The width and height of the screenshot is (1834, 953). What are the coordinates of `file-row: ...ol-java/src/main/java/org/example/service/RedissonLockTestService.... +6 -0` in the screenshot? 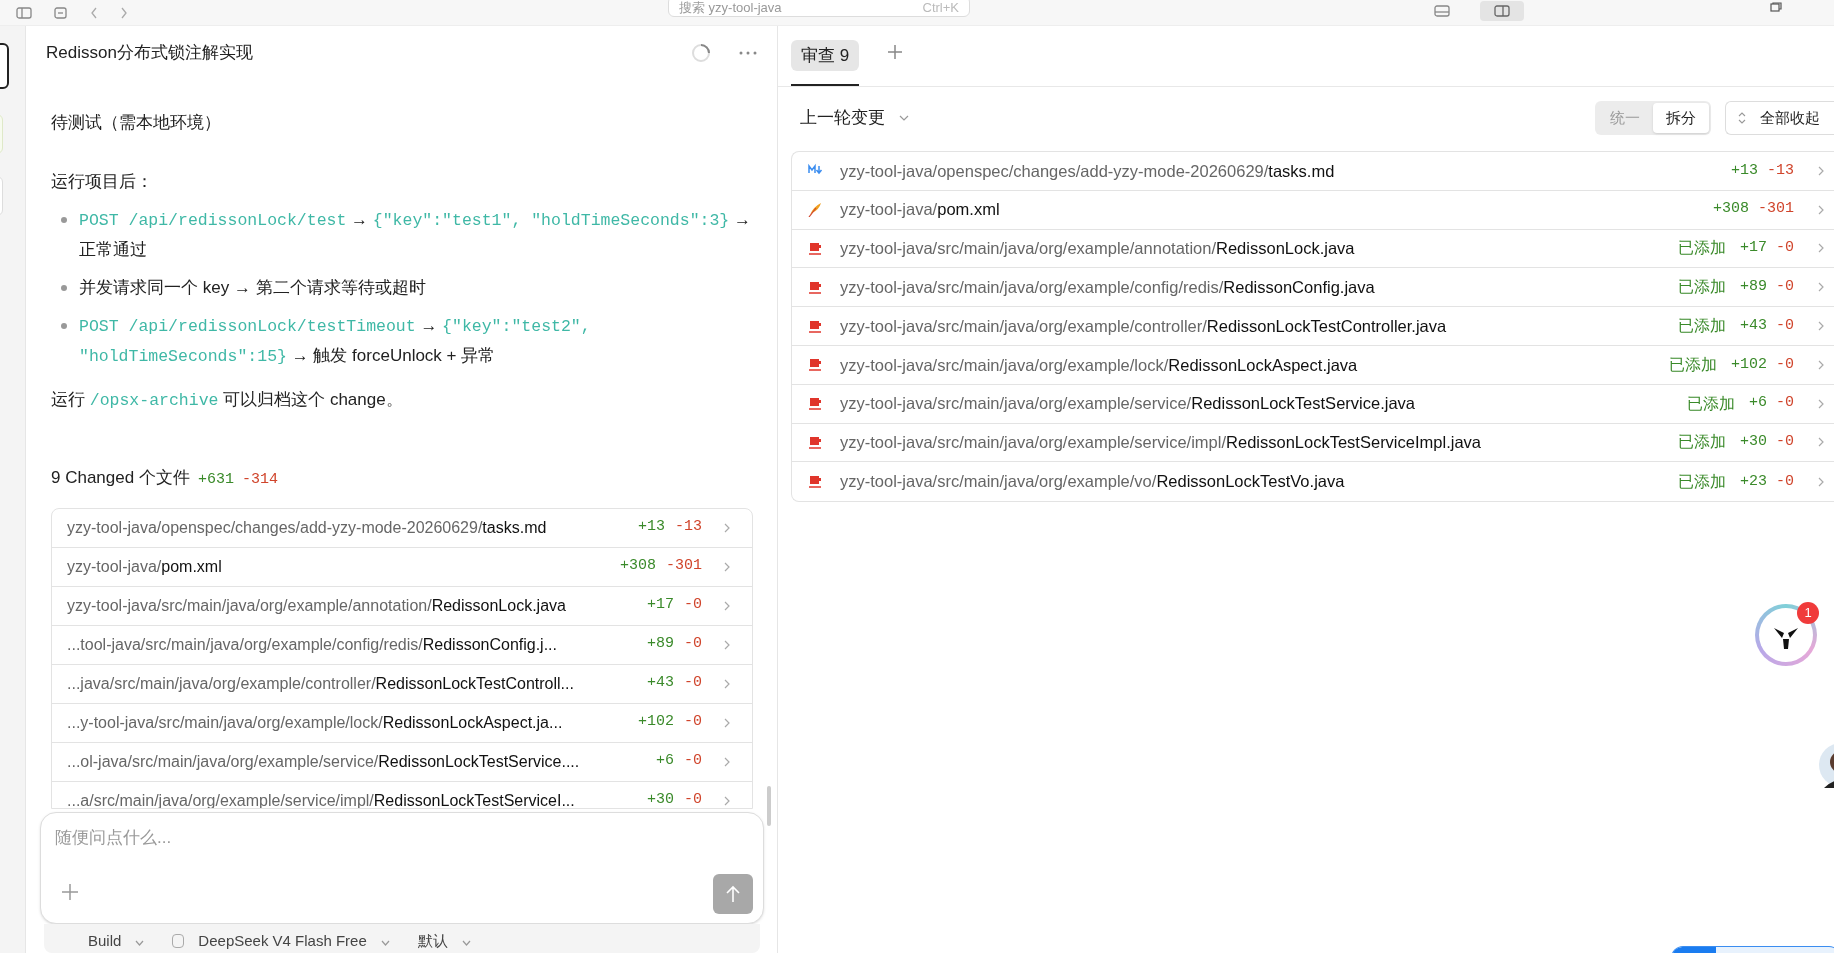 It's located at (402, 762).